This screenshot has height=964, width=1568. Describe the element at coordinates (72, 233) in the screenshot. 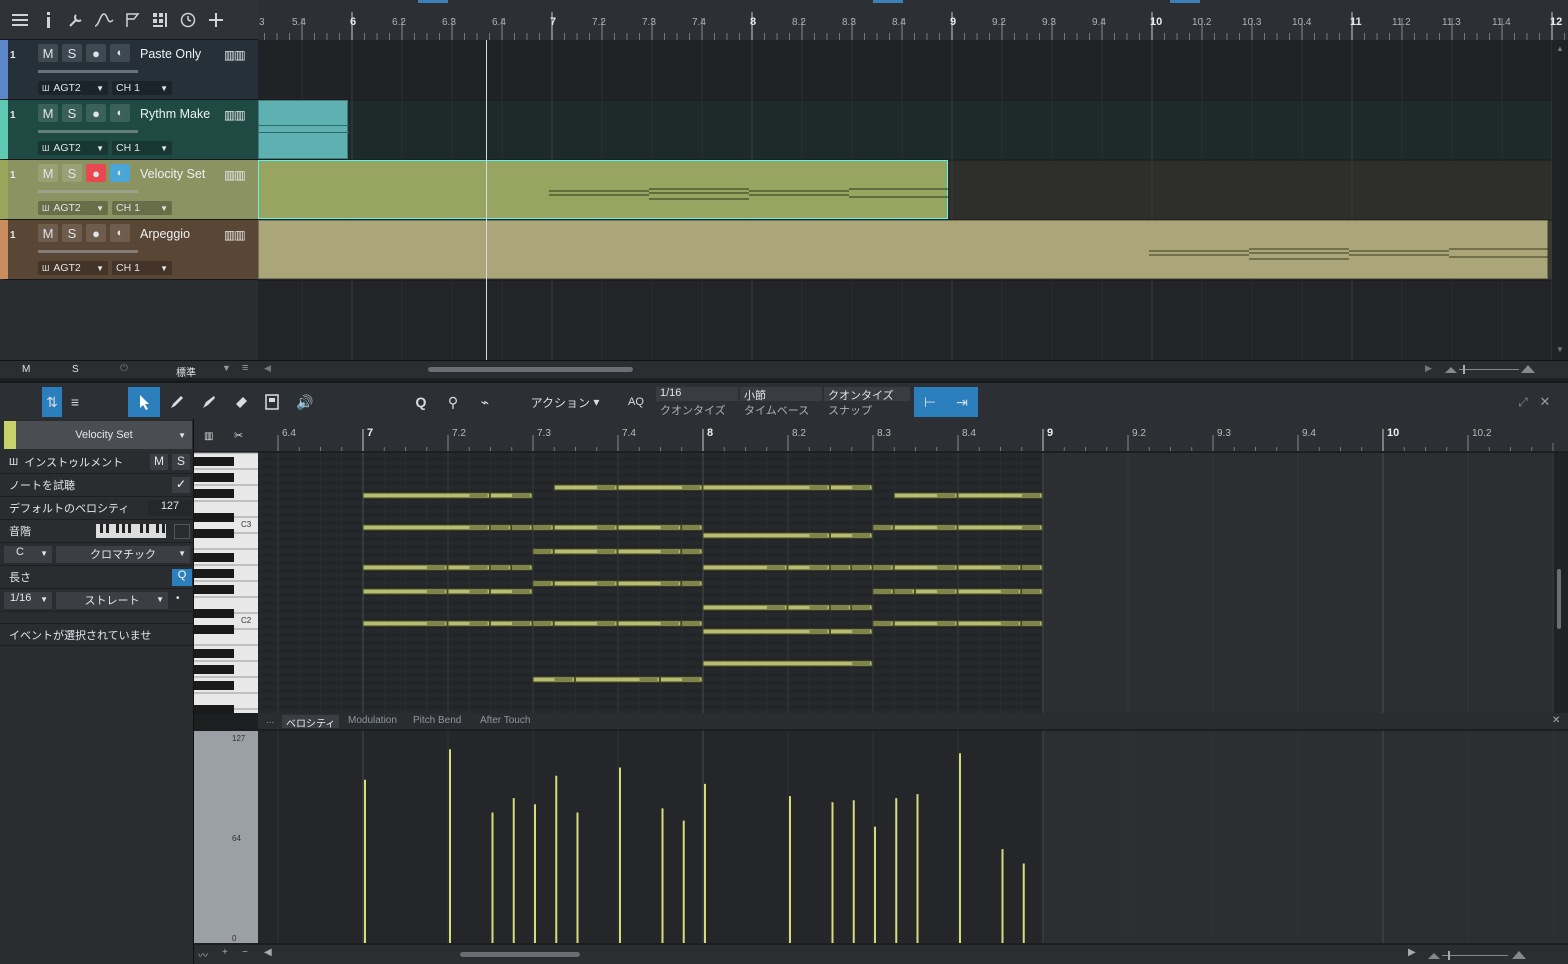

I see `solo-button: S` at that location.